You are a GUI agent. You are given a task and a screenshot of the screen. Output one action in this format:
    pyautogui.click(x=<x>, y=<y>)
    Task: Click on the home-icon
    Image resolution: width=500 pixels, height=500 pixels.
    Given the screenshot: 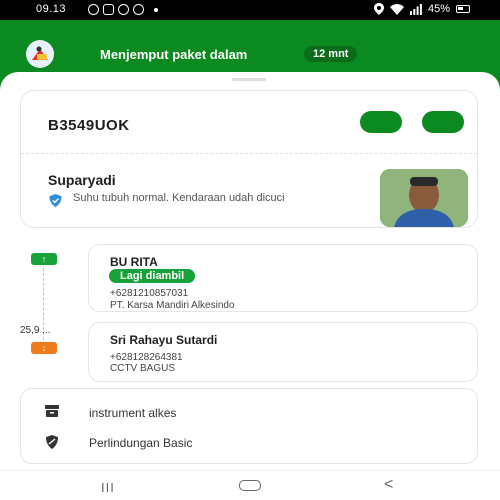 What is the action you would take?
    pyautogui.click(x=250, y=485)
    